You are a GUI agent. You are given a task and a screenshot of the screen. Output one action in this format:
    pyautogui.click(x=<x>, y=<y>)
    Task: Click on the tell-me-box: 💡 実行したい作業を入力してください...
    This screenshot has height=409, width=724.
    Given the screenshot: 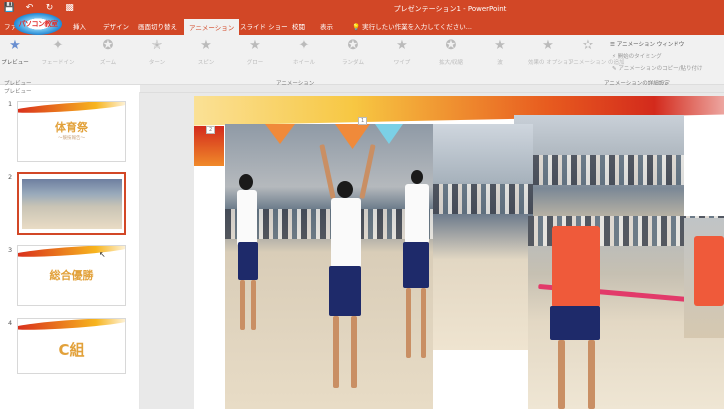 What is the action you would take?
    pyautogui.click(x=412, y=26)
    